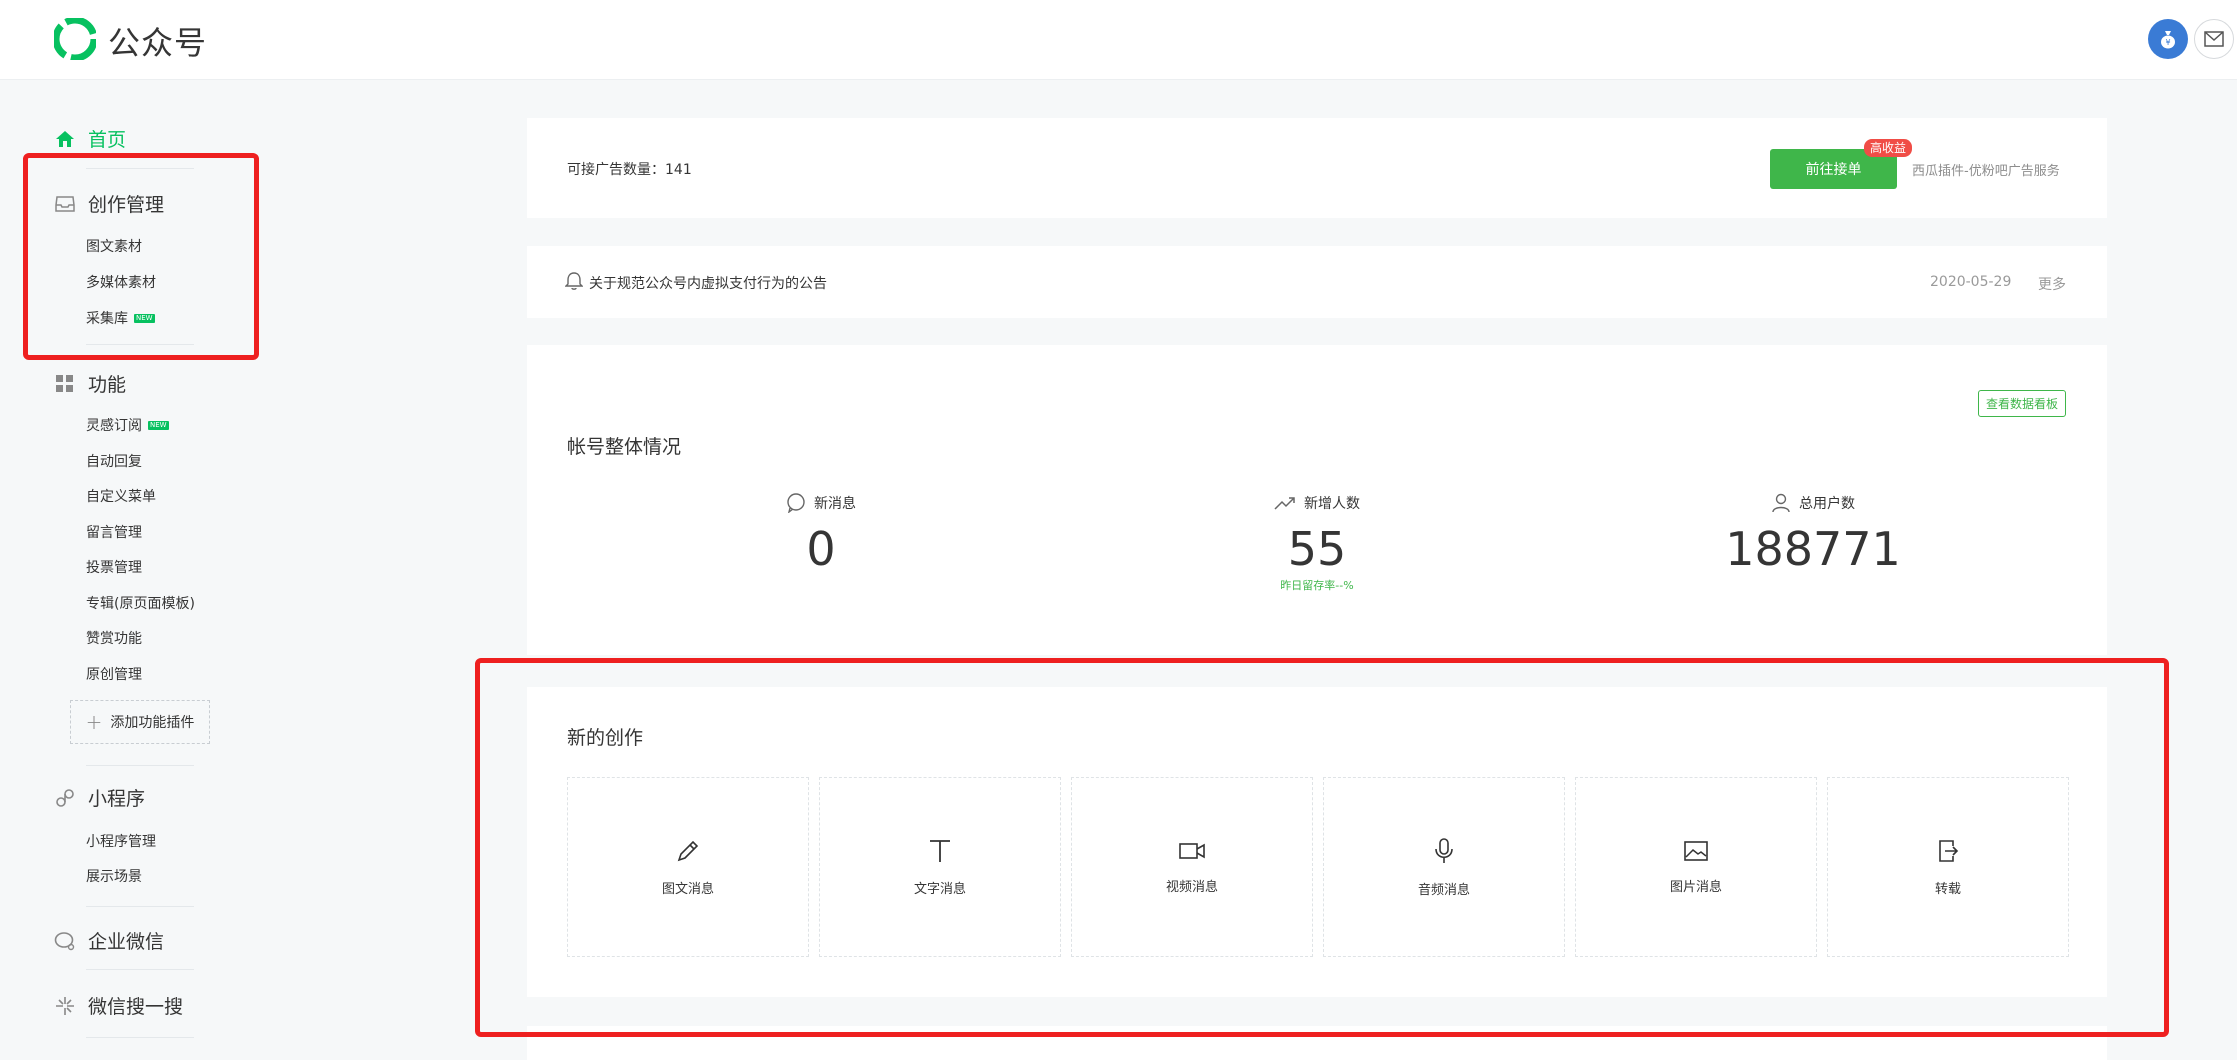 Image resolution: width=2237 pixels, height=1060 pixels. I want to click on sidebar-item-label: 功能, so click(107, 385).